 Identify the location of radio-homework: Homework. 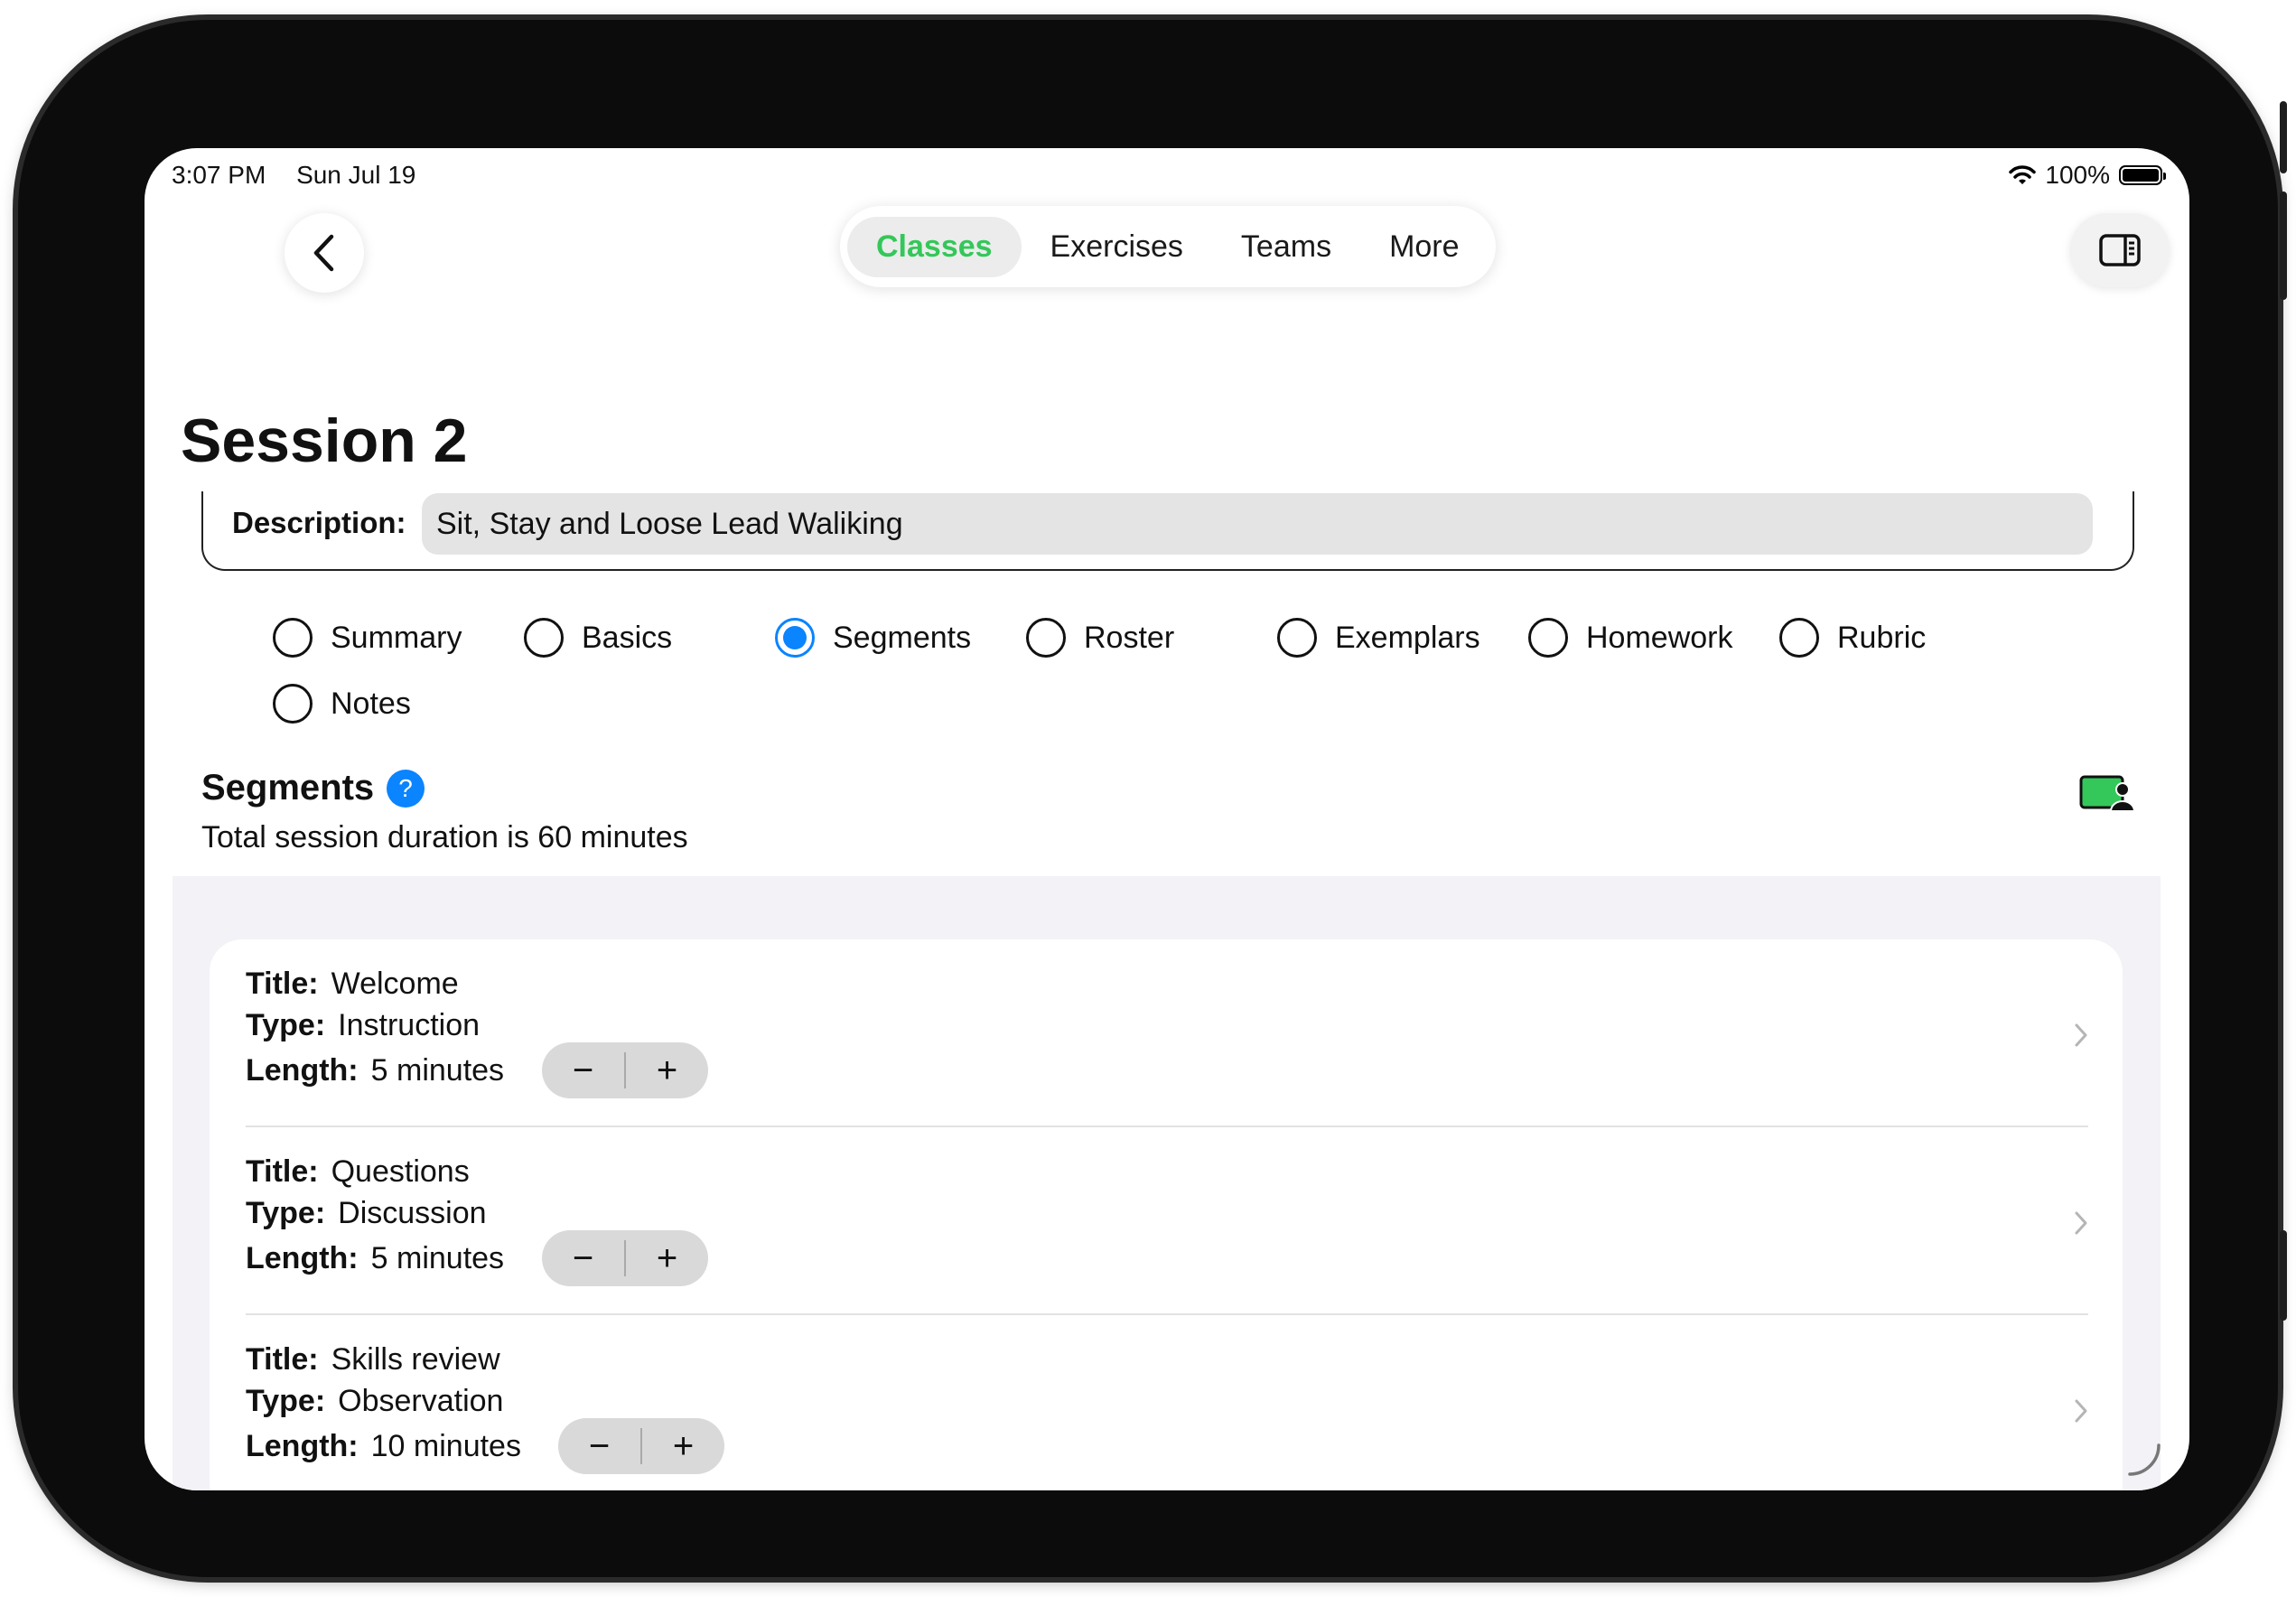
(1630, 638).